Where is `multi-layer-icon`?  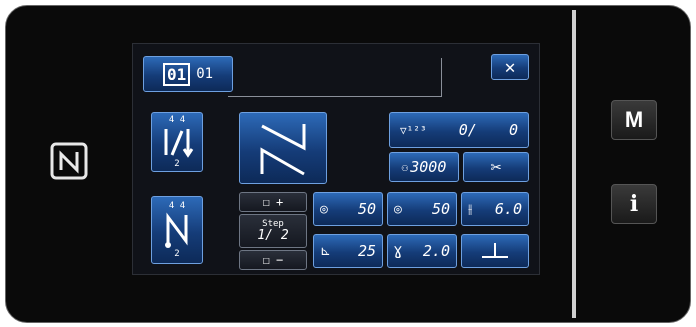
multi-layer-icon is located at coordinates (283, 150).